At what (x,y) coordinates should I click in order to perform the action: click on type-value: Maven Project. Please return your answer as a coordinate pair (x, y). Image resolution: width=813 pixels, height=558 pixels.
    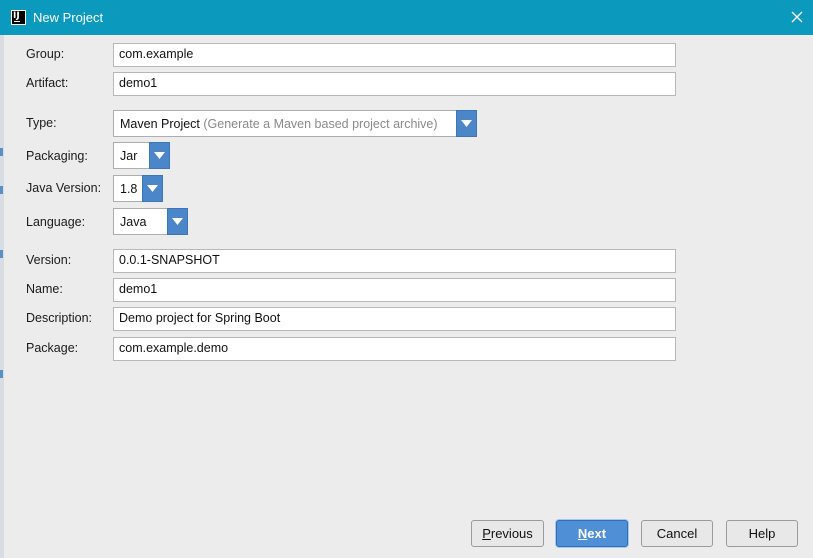
    Looking at the image, I should click on (160, 123).